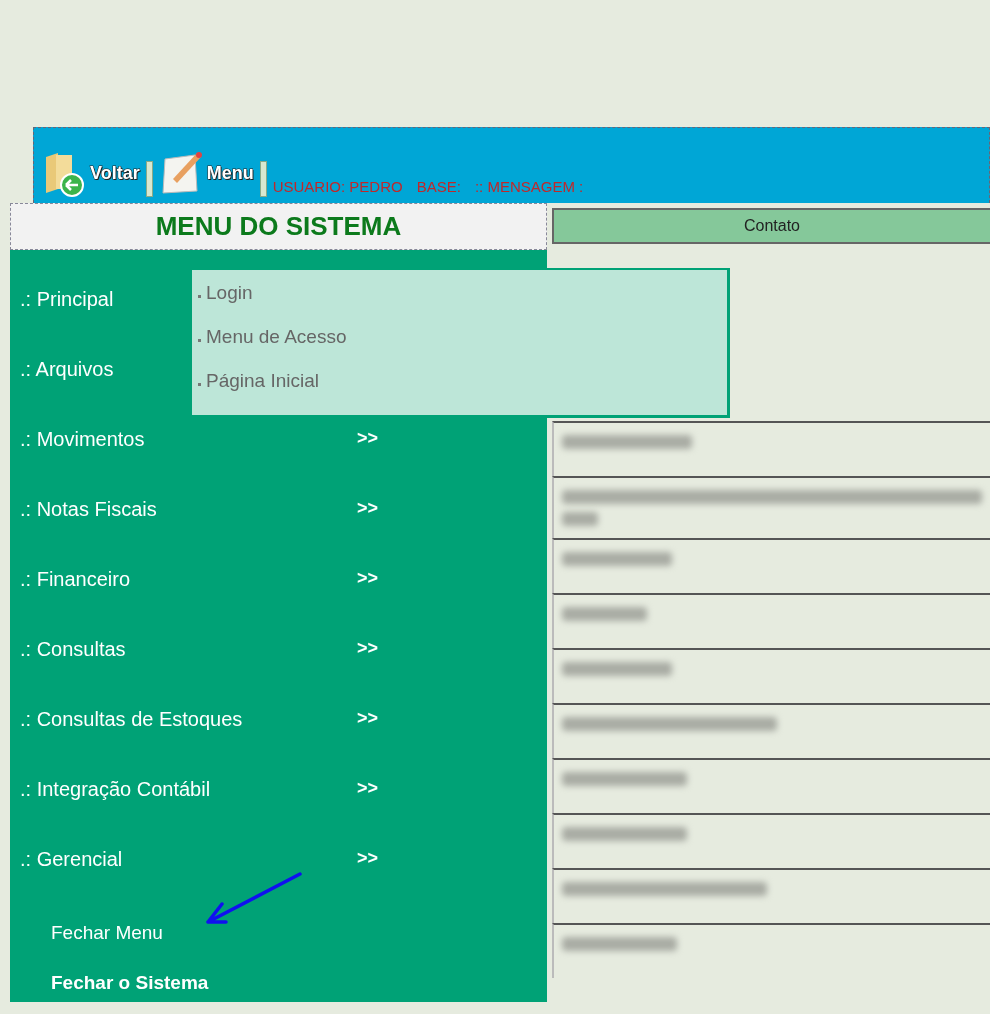  What do you see at coordinates (188, 649) in the screenshot?
I see `menu-item: .: Consultas` at bounding box center [188, 649].